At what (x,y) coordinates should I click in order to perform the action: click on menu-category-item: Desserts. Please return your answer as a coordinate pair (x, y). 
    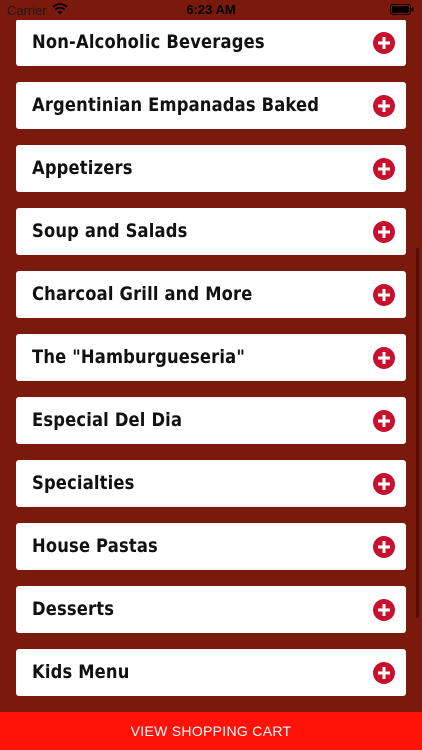
    Looking at the image, I should click on (211, 609).